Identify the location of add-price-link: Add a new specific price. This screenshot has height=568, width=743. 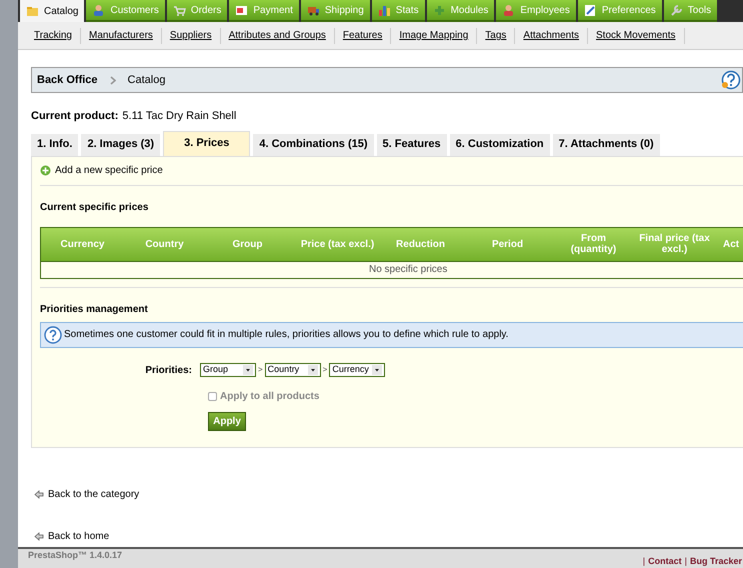
(109, 170).